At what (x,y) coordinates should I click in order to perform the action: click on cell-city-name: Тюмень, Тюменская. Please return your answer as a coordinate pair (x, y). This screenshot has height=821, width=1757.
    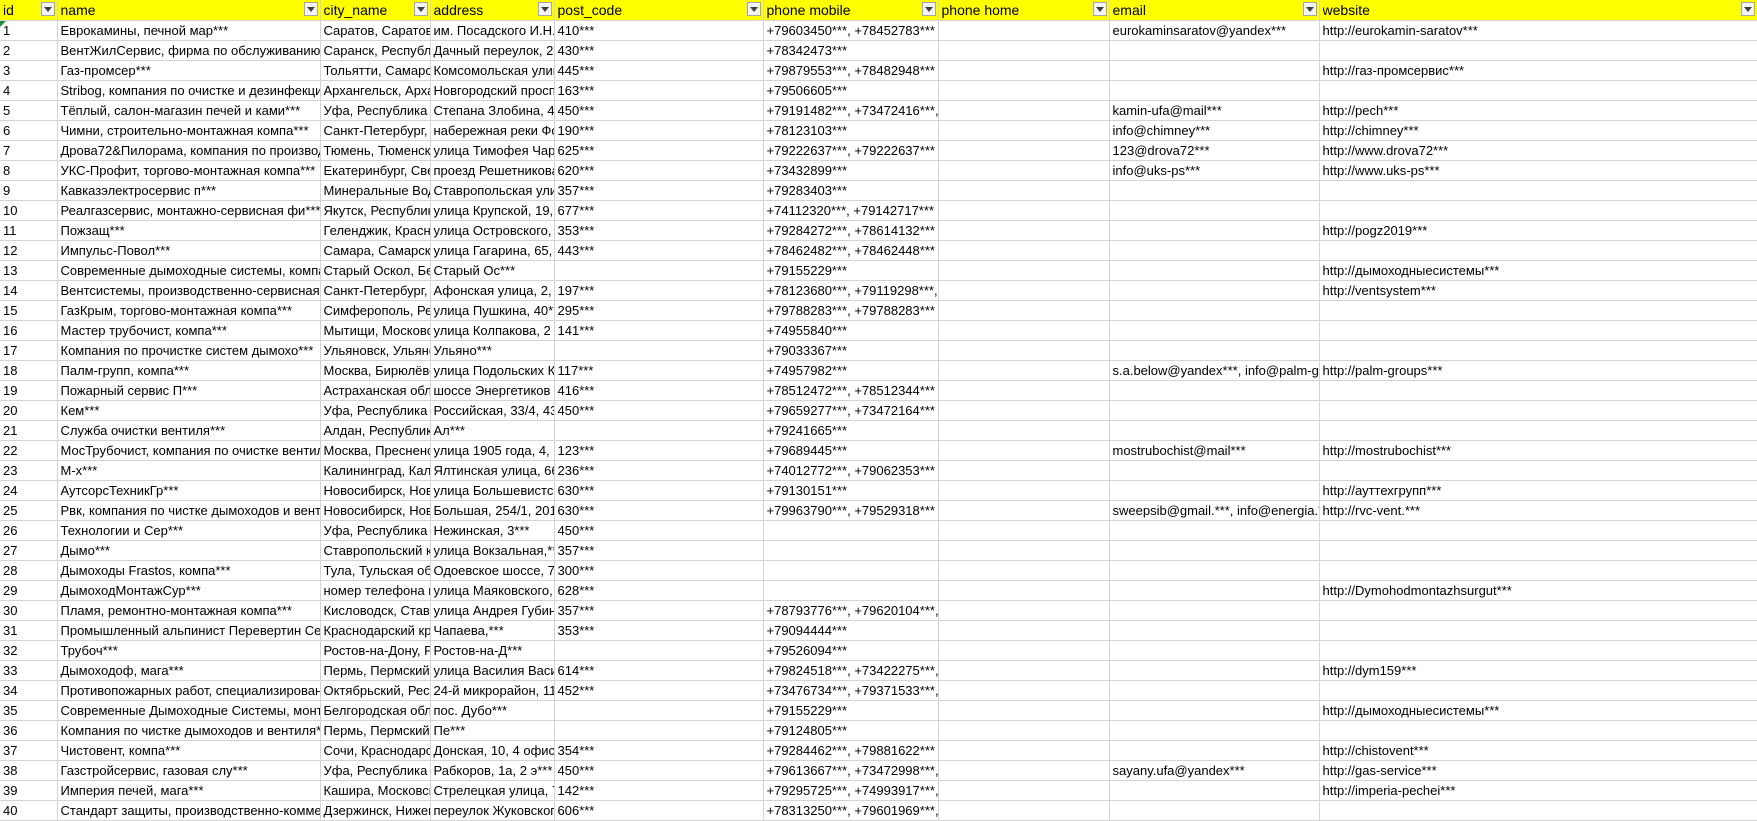
    Looking at the image, I should click on (375, 150).